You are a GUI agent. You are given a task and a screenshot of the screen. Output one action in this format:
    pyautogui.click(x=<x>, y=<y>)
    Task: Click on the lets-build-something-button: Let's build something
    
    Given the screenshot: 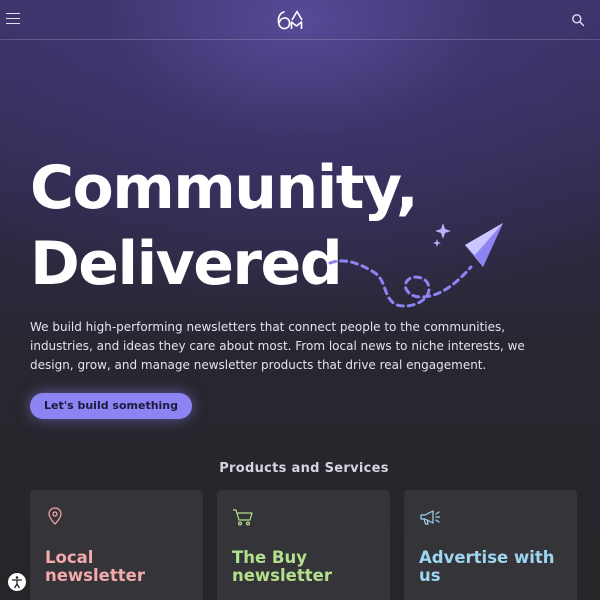 What is the action you would take?
    pyautogui.click(x=111, y=406)
    